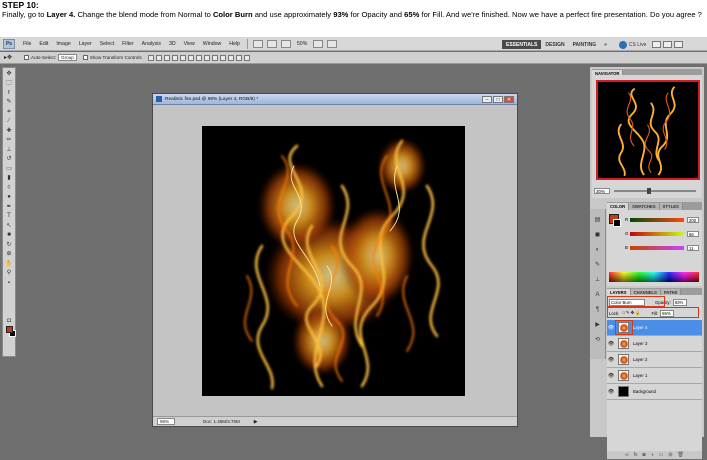 Image resolution: width=707 pixels, height=460 pixels. I want to click on menu-layer: Layer, so click(85, 44).